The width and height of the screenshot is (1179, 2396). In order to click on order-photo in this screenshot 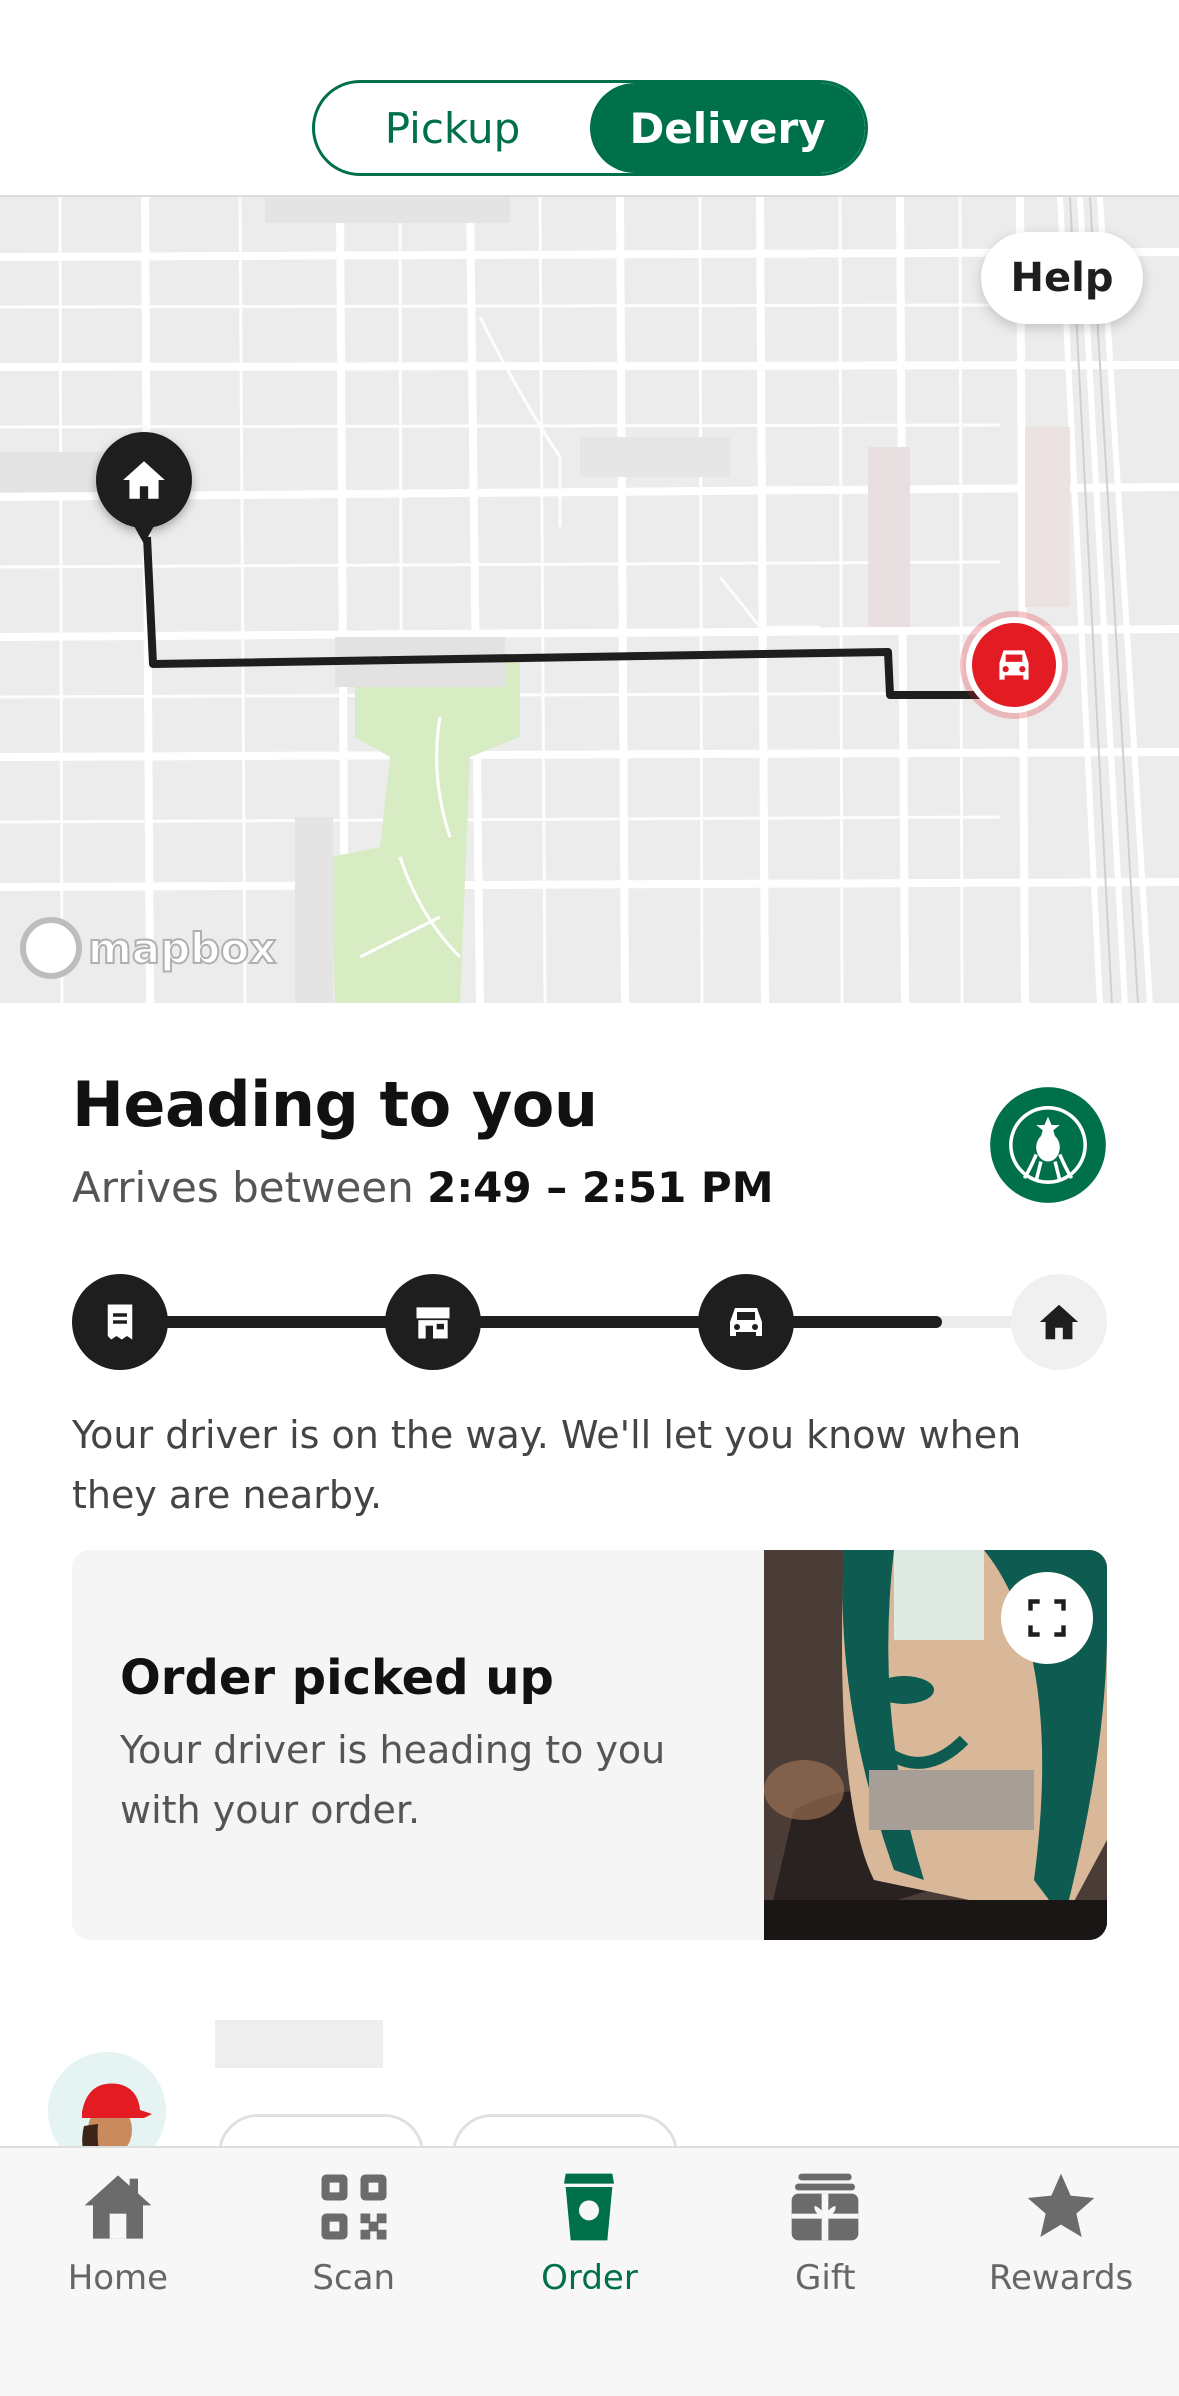, I will do `click(935, 1745)`.